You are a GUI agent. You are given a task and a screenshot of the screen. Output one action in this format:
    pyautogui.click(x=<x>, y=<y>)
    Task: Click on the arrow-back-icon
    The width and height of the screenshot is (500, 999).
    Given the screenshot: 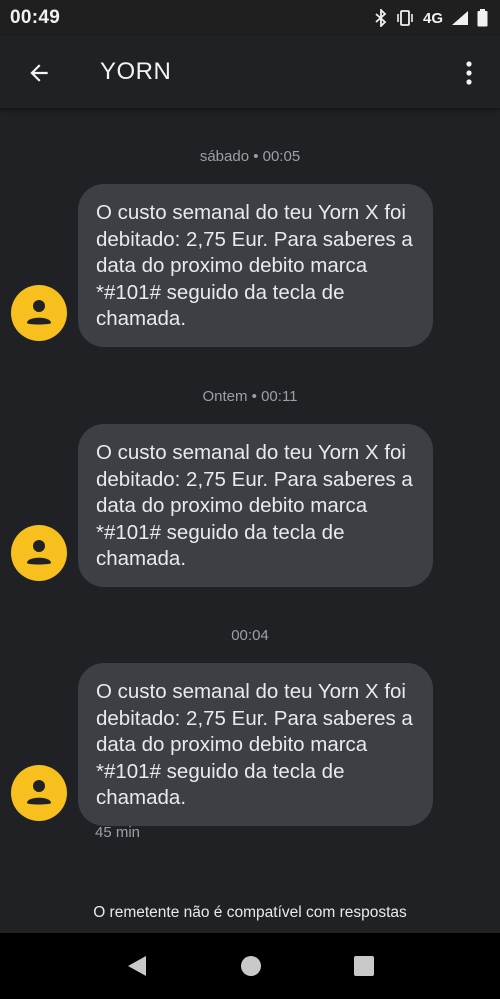 What is the action you would take?
    pyautogui.click(x=39, y=73)
    